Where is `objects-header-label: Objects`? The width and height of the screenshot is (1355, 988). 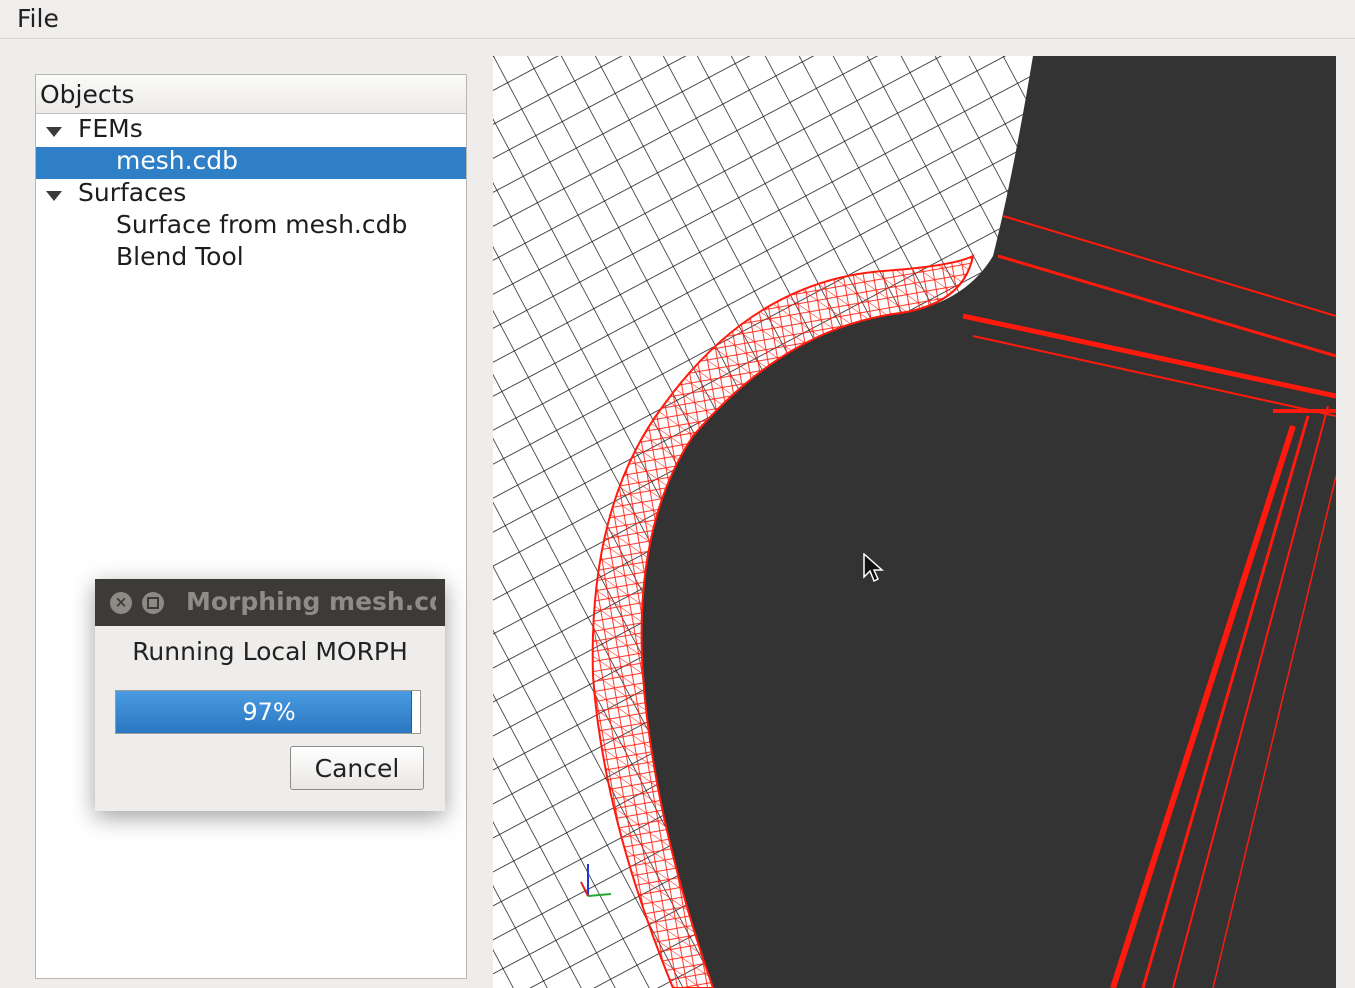
objects-header-label: Objects is located at coordinates (87, 94).